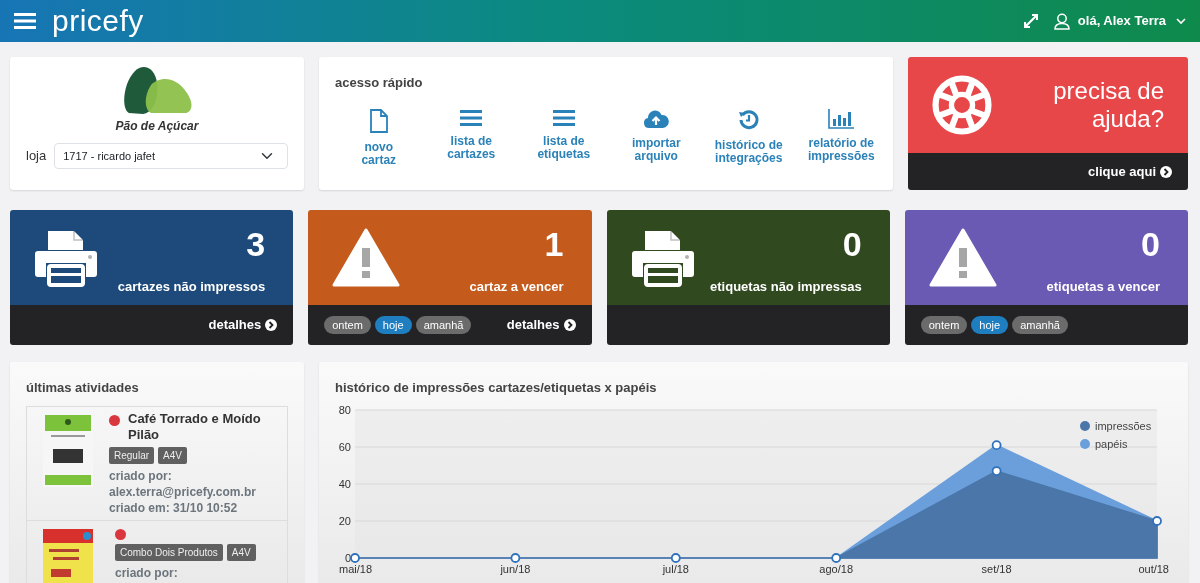  I want to click on chart-title: histórico de impressões cartazes/etiquetas x papéis, so click(496, 388).